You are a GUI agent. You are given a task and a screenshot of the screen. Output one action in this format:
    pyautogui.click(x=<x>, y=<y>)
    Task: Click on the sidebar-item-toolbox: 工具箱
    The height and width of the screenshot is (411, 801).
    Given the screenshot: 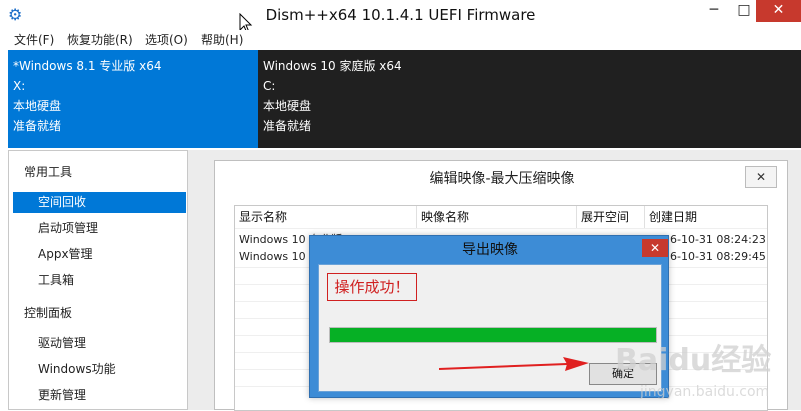 What is the action you would take?
    pyautogui.click(x=99, y=280)
    